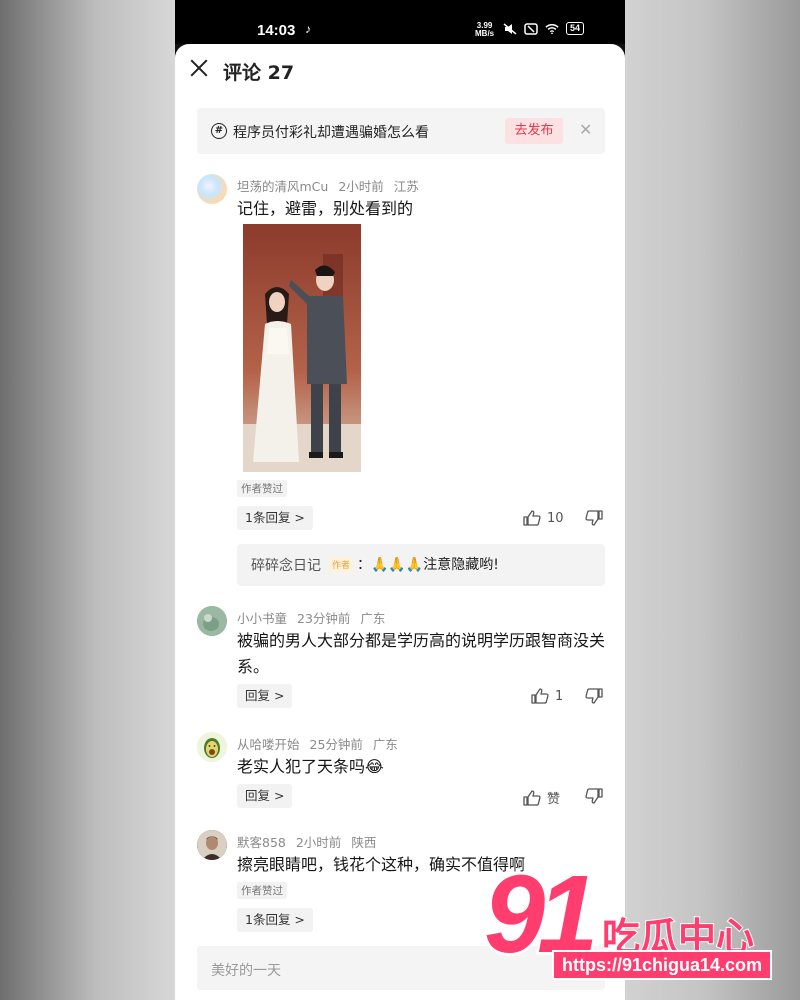  Describe the element at coordinates (364, 842) in the screenshot. I see `comment-location: 陕西` at that location.